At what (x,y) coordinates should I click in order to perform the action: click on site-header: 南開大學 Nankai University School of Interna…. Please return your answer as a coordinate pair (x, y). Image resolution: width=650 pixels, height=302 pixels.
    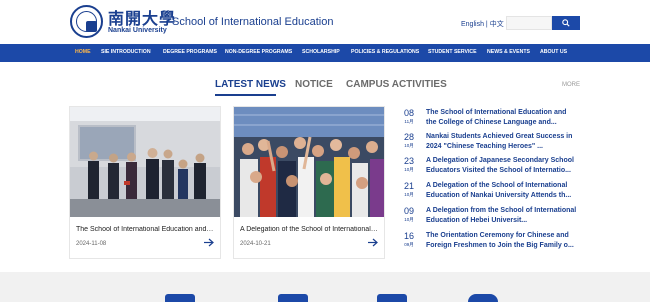
    Looking at the image, I should click on (325, 22).